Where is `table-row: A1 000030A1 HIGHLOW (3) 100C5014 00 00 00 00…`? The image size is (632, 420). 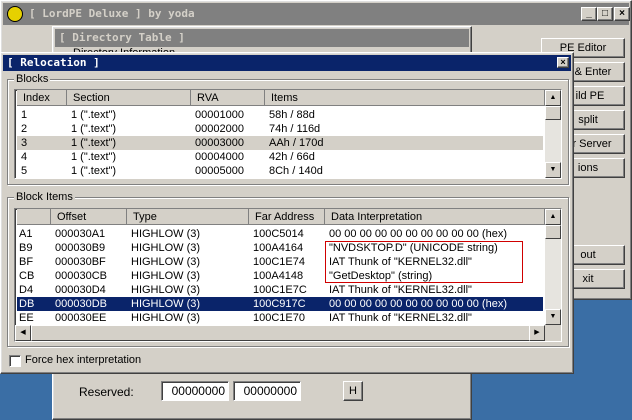
table-row: A1 000030A1 HIGHLOW (3) 100C5014 00 00 00 00… is located at coordinates (280, 234).